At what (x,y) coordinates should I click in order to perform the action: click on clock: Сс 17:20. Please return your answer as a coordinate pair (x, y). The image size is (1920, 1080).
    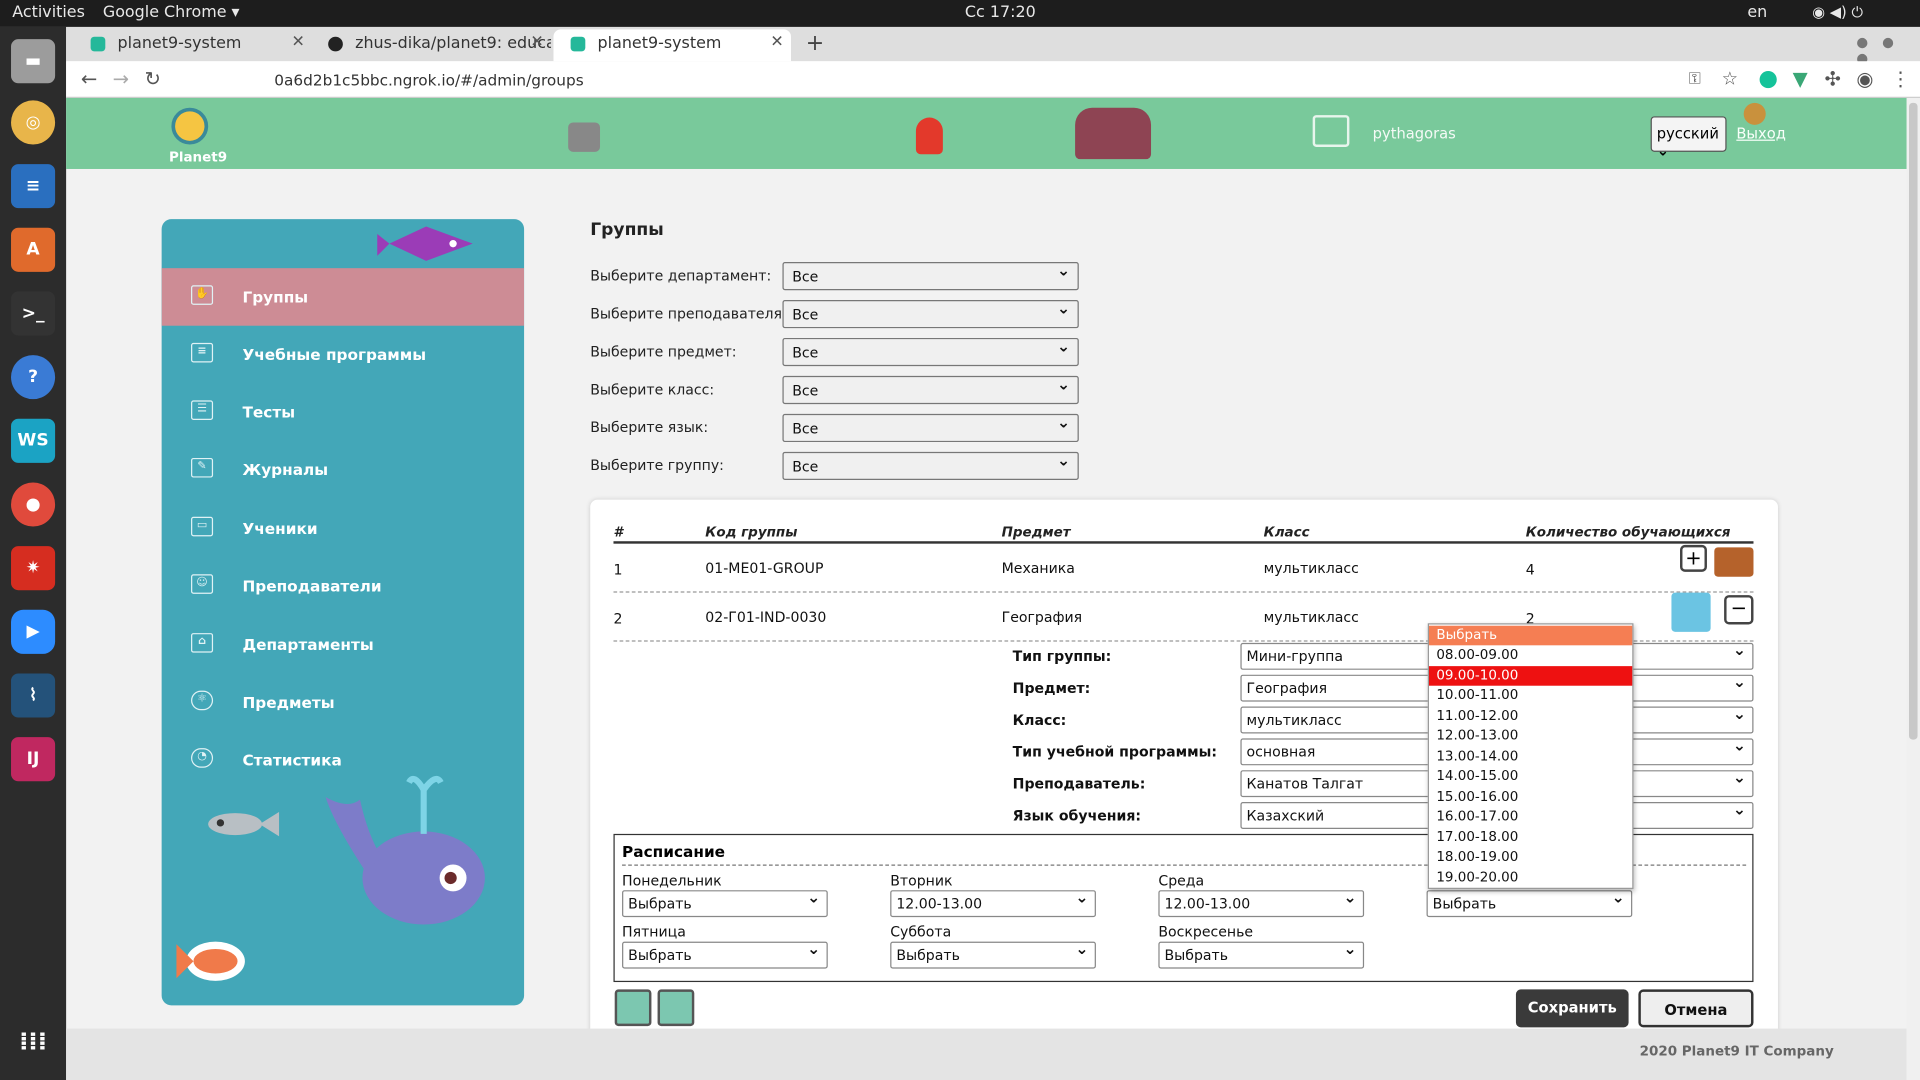
    Looking at the image, I should click on (1000, 13).